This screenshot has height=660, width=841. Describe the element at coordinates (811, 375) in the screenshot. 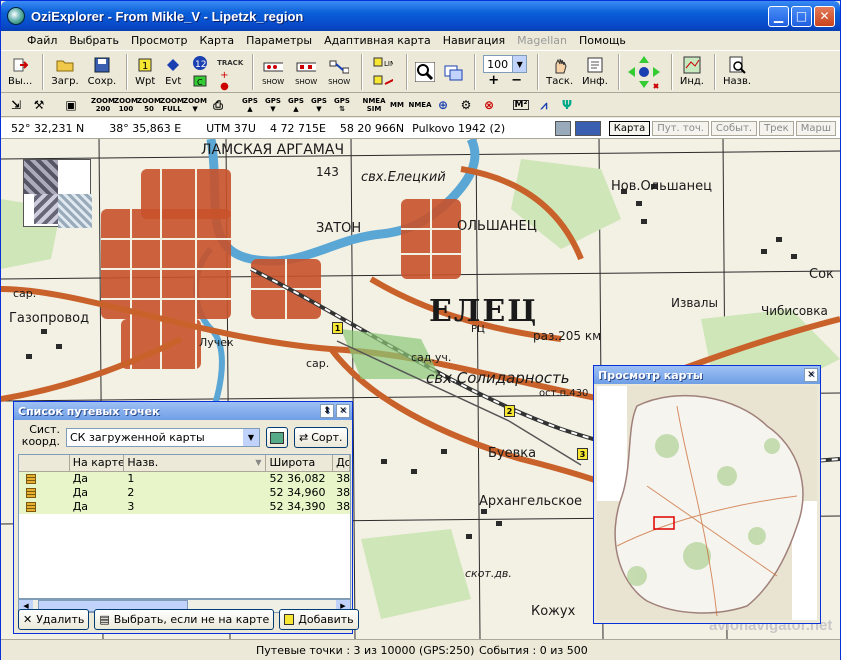

I see `preview-close-button: ✕` at that location.